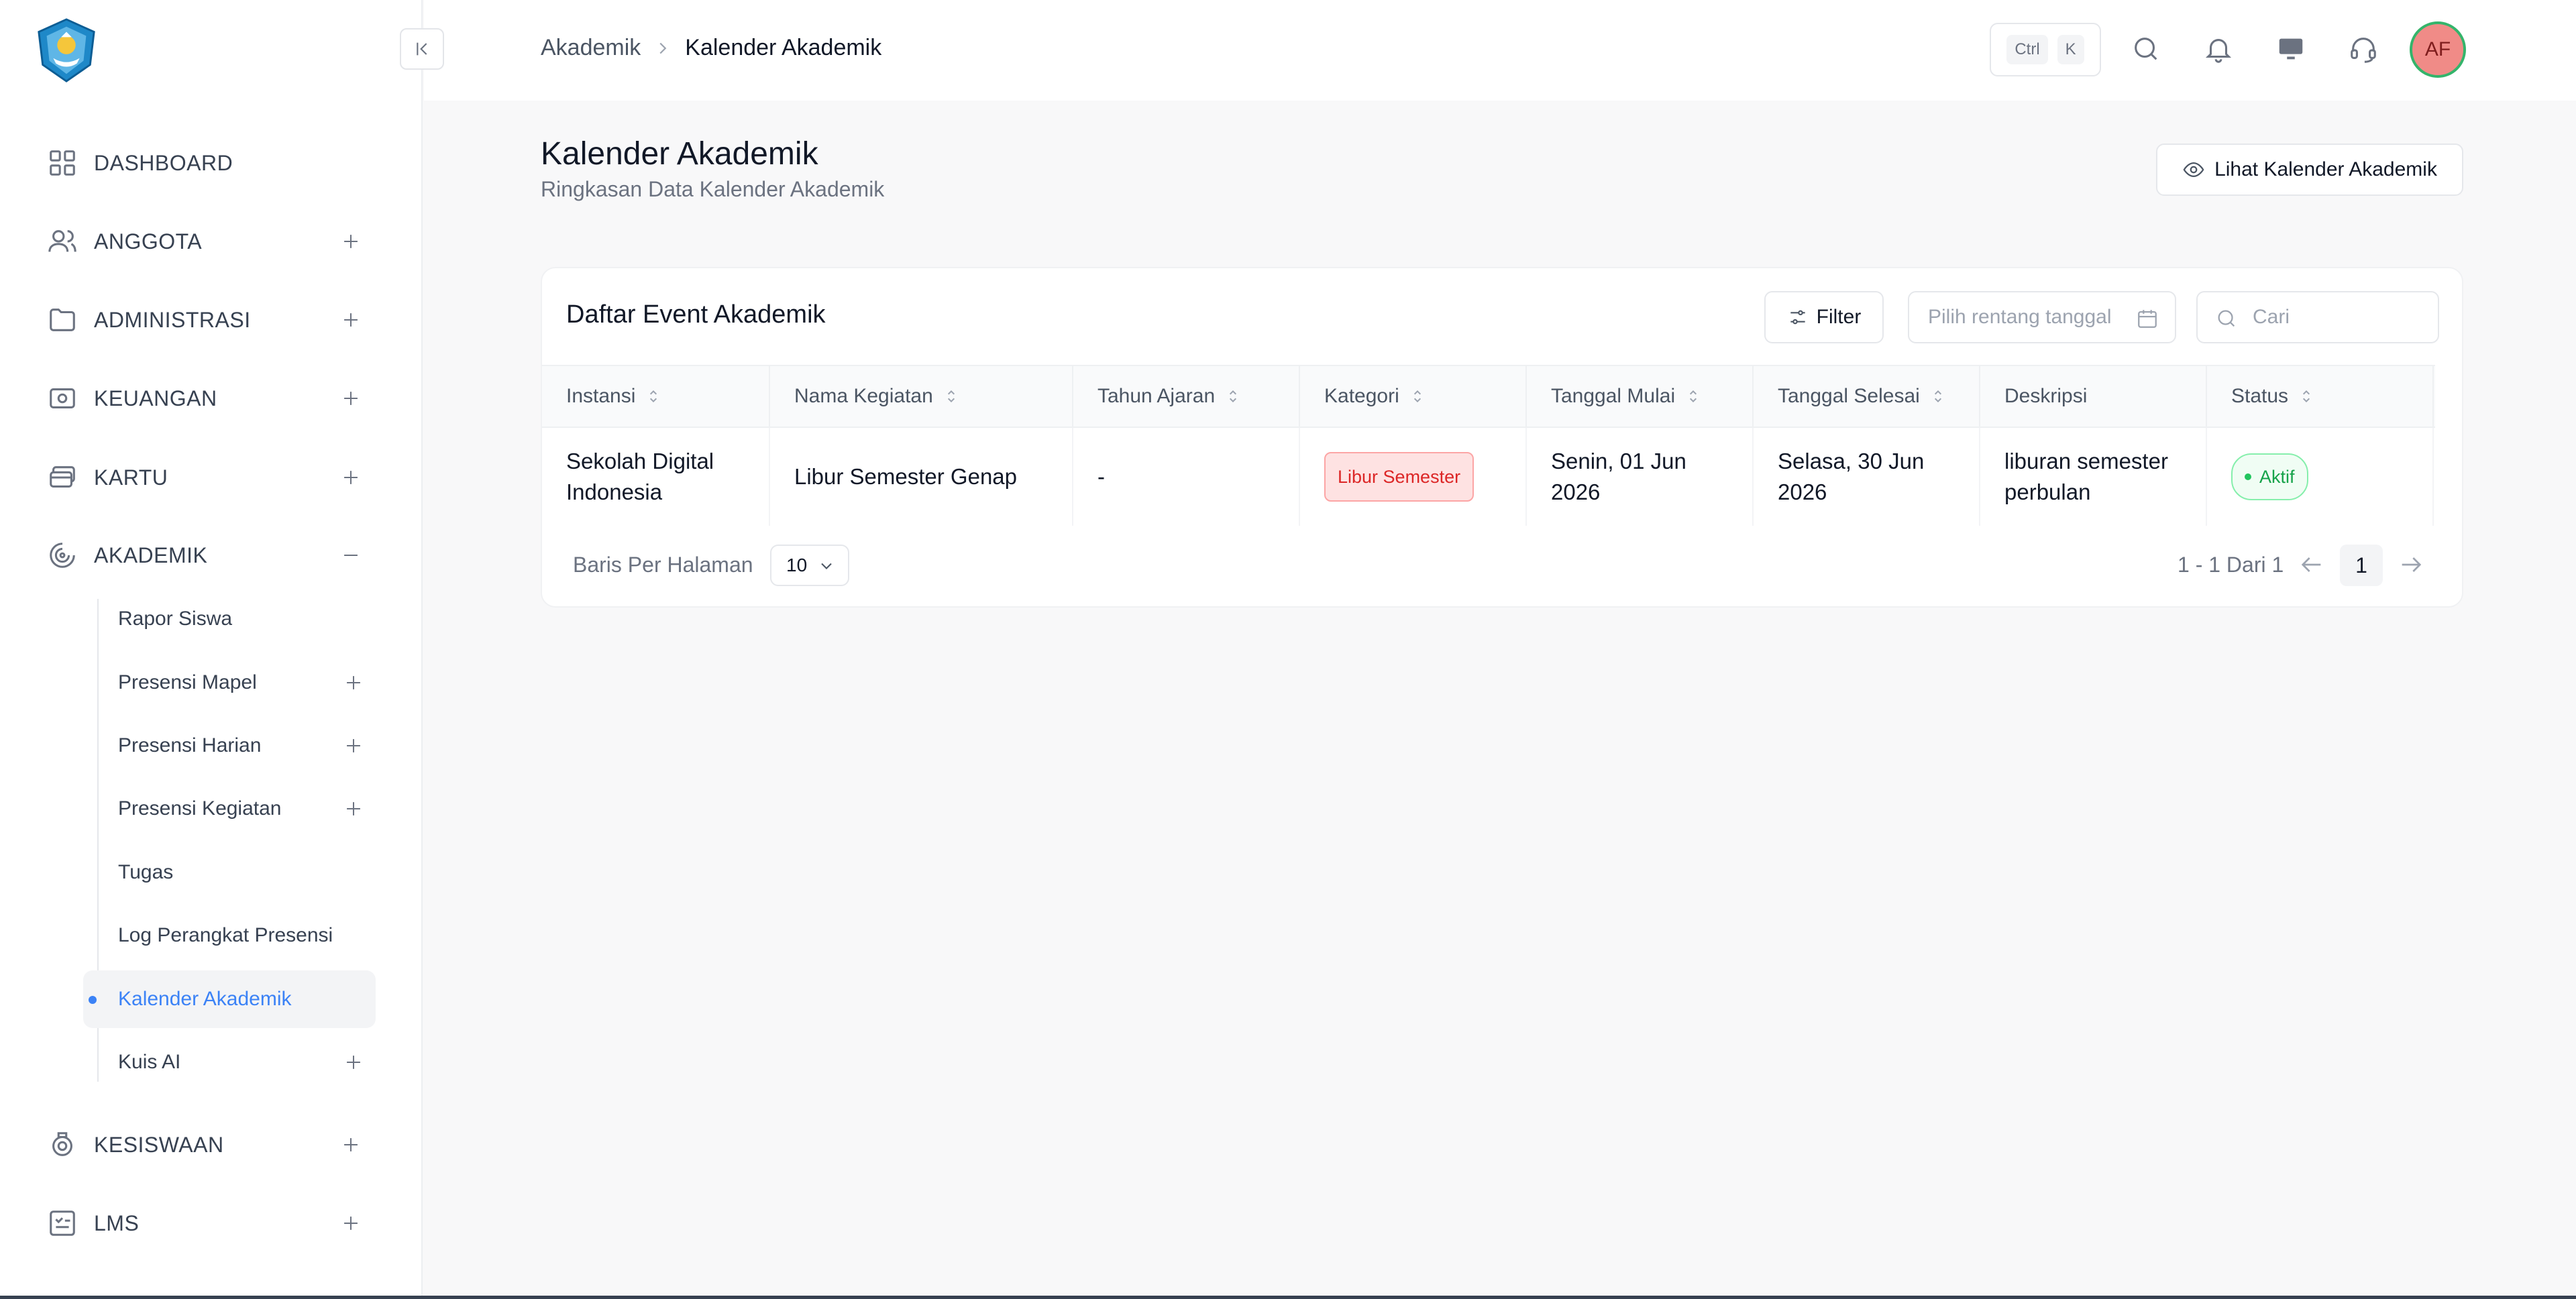 The image size is (2576, 1299). What do you see at coordinates (208, 399) in the screenshot?
I see `sidebar-item-keuangan: KEUANGAN` at bounding box center [208, 399].